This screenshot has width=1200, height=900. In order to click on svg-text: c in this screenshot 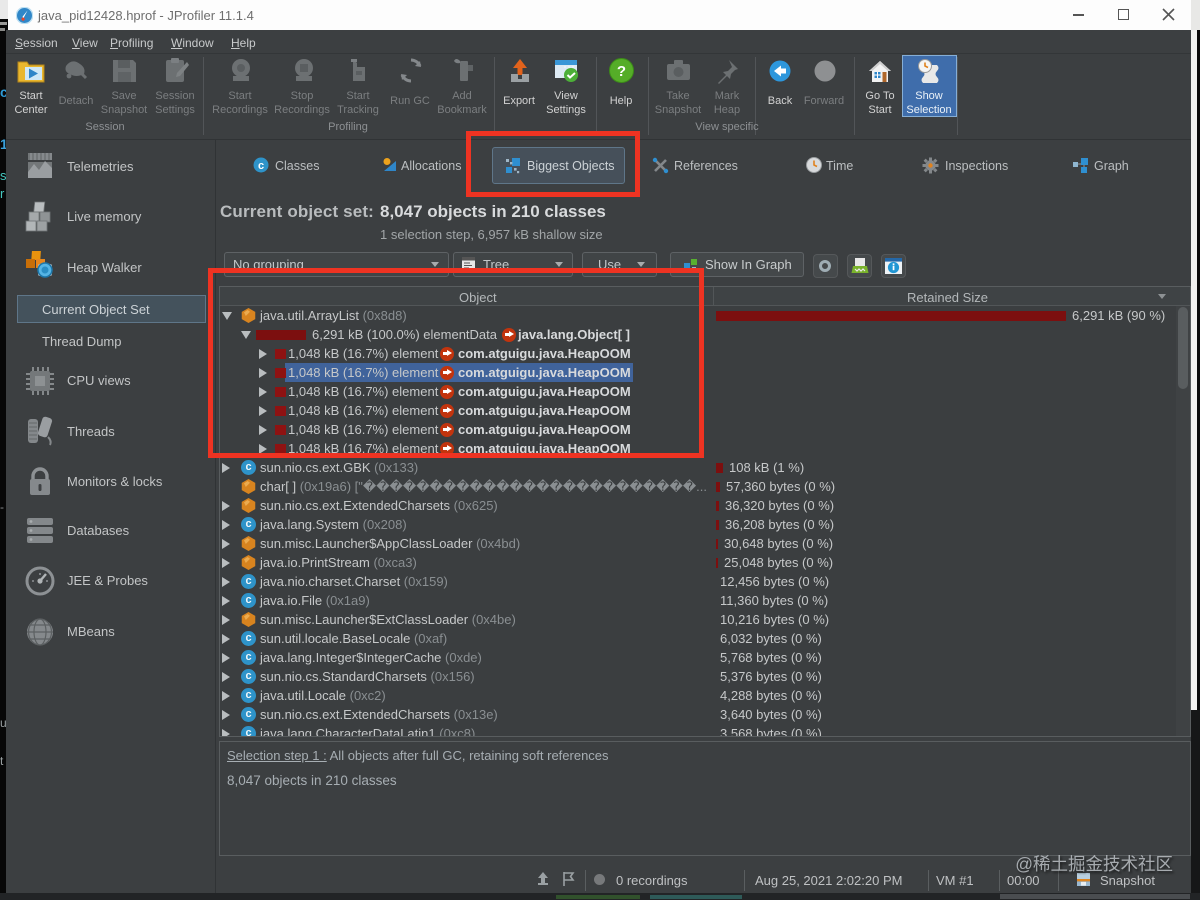, I will do `click(261, 166)`.